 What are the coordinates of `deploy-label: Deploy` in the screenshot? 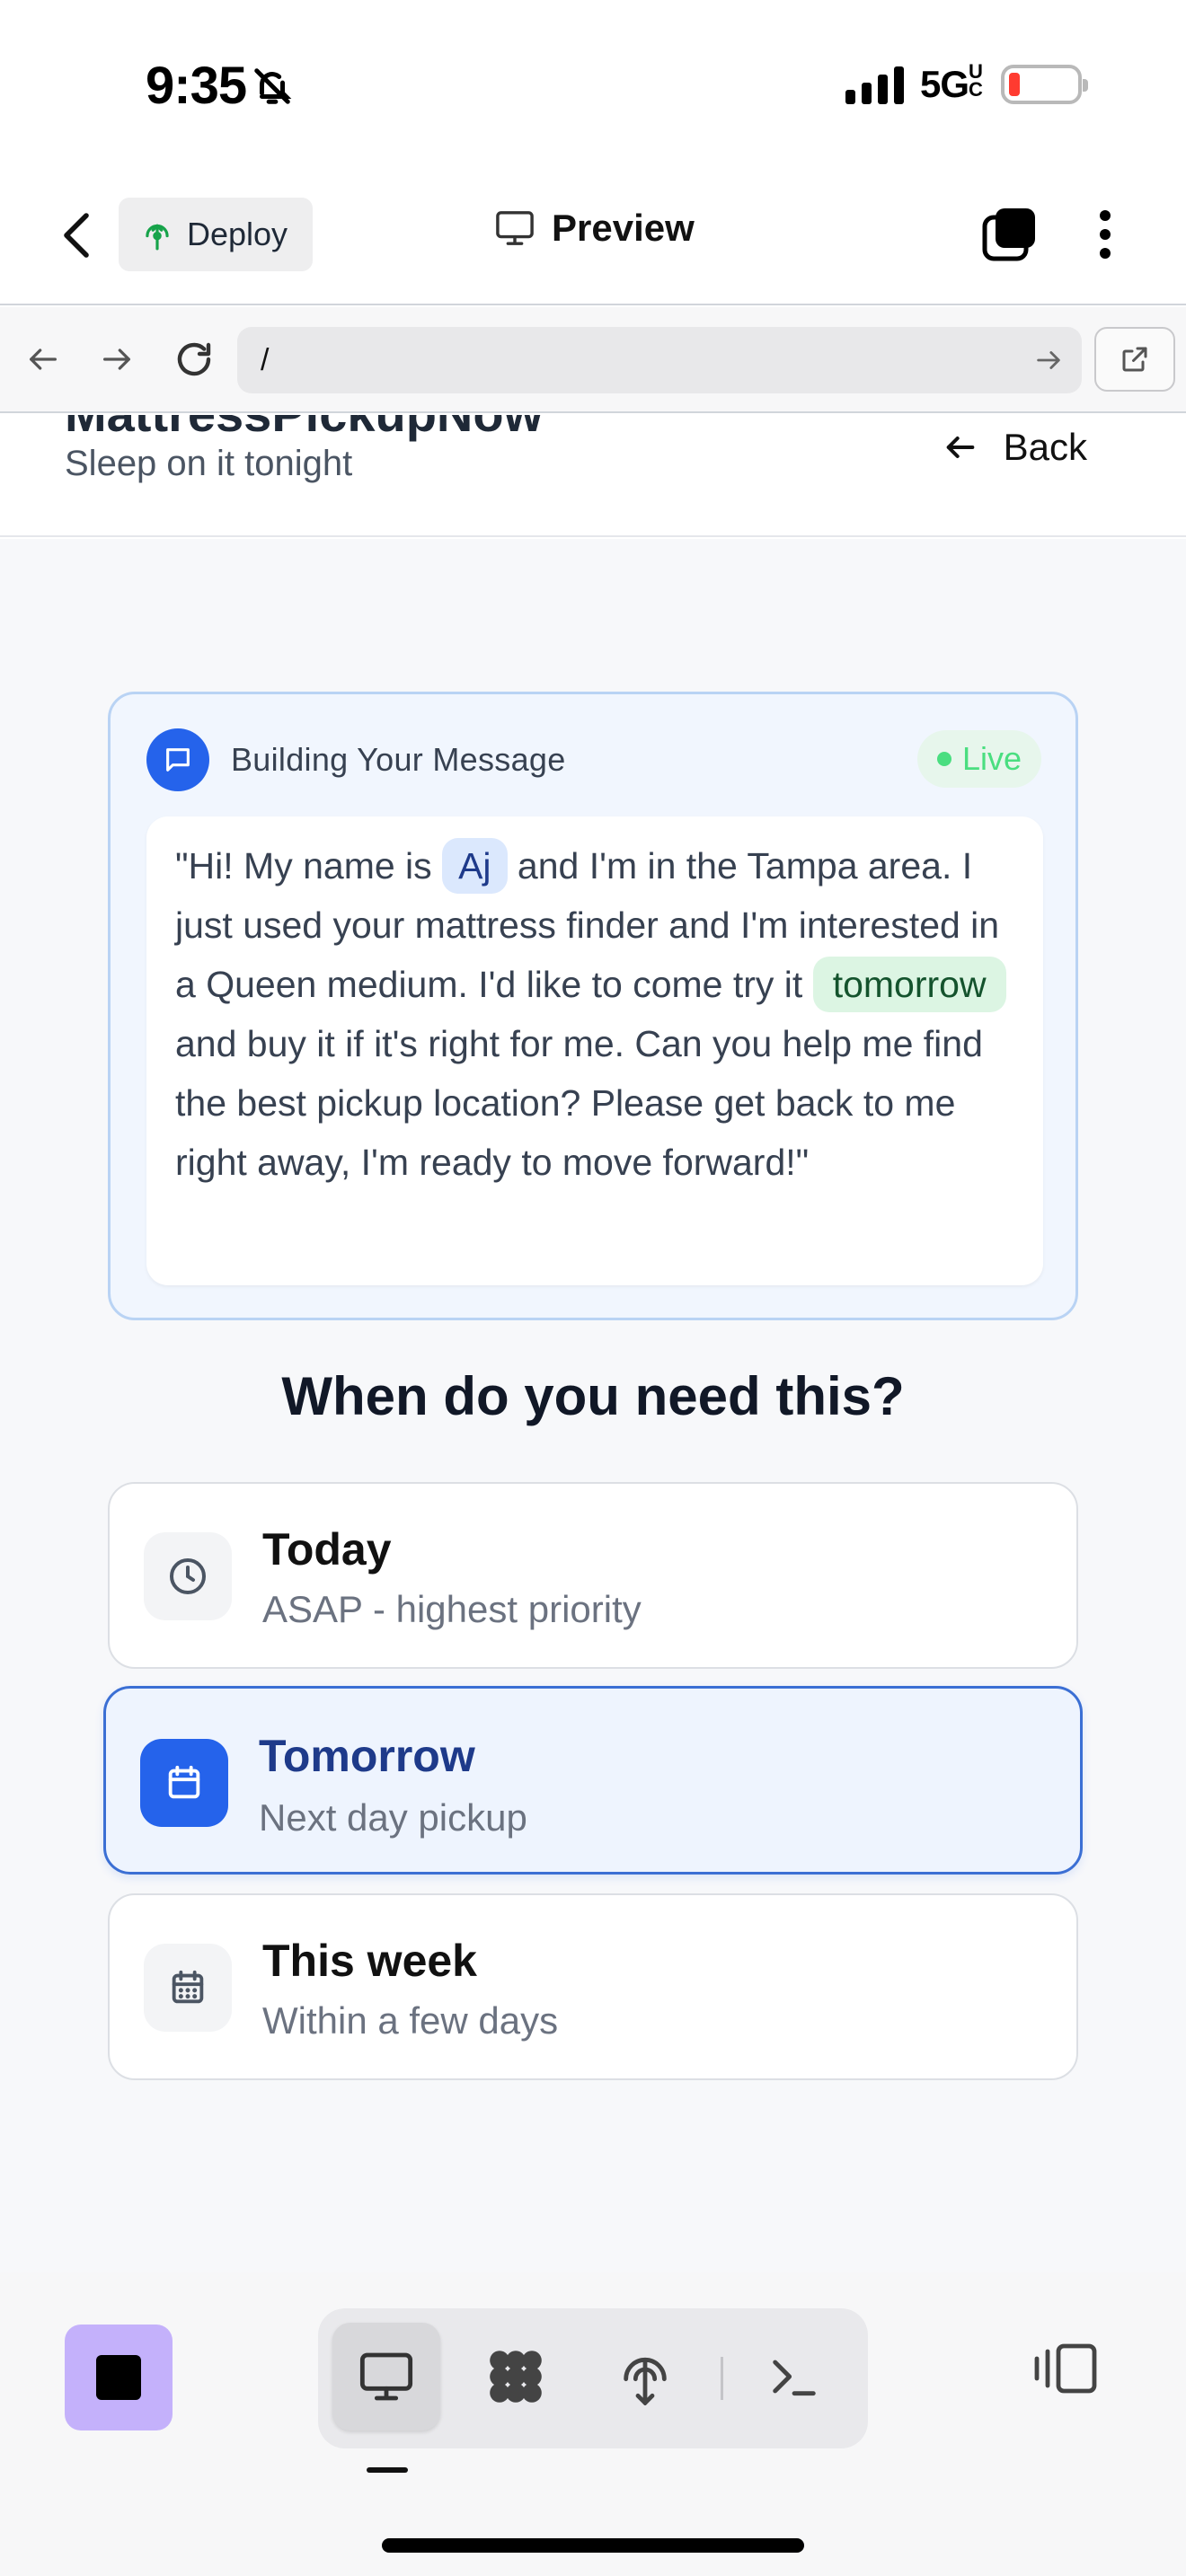 It's located at (237, 234).